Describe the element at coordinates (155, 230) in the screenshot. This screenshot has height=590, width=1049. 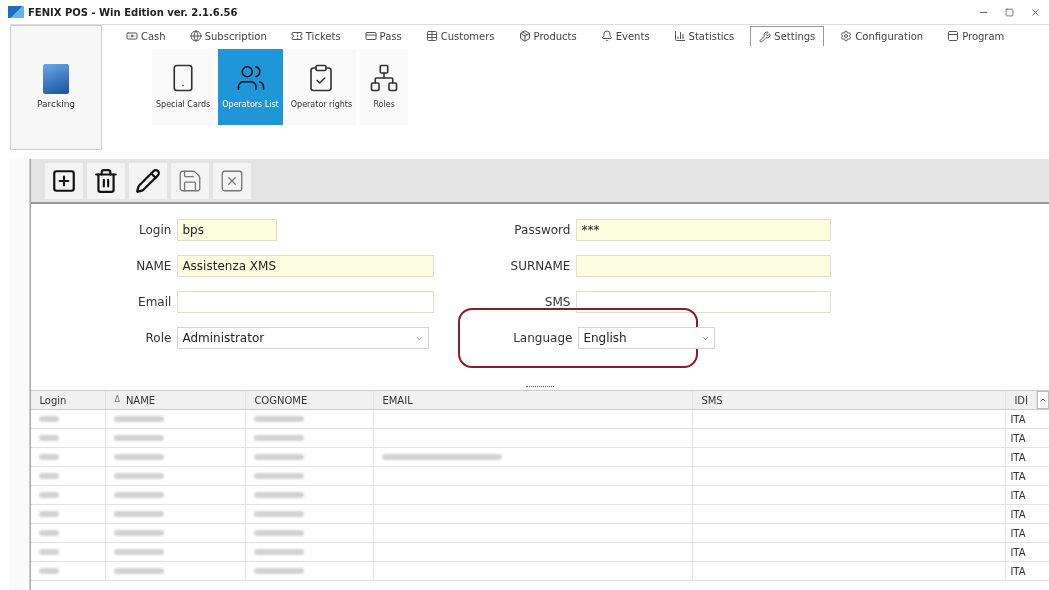
I see `field-label: Login` at that location.